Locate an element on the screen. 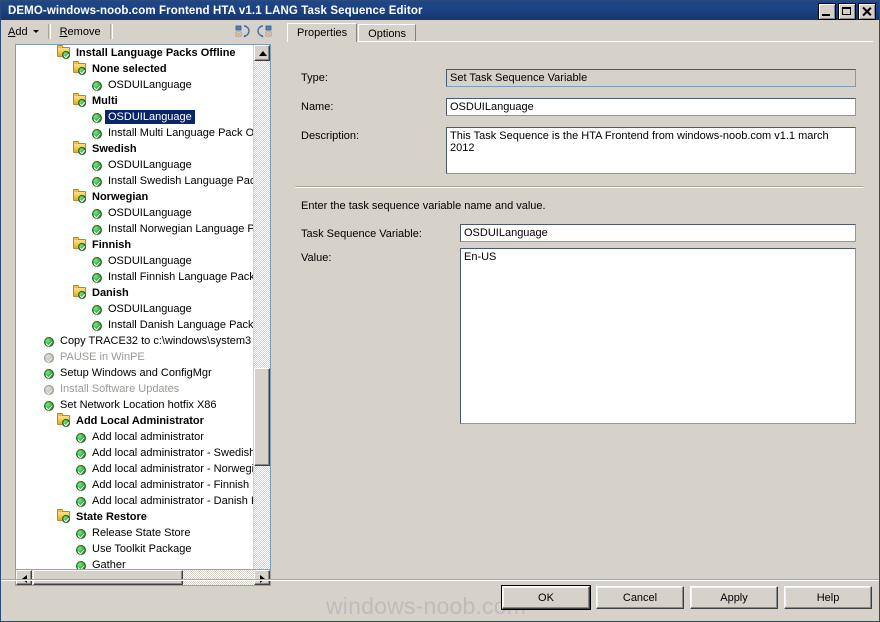 Image resolution: width=880 pixels, height=622 pixels. tree-item: PAUSE in WinPE is located at coordinates (137, 357).